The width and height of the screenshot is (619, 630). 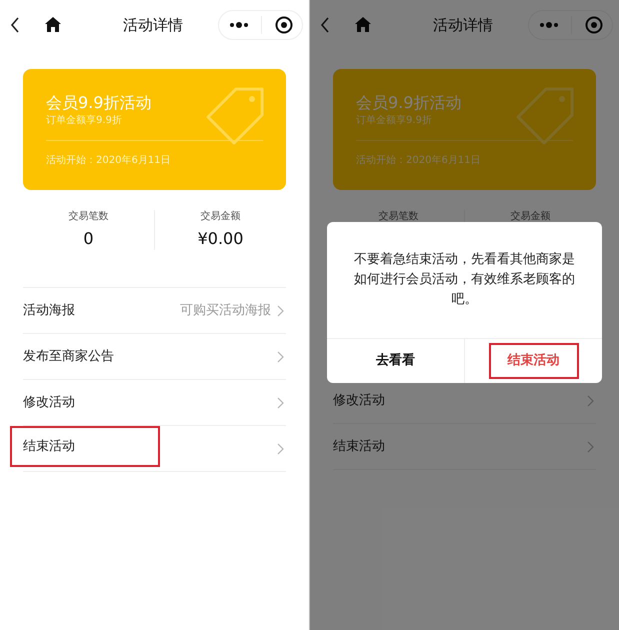 What do you see at coordinates (260, 25) in the screenshot?
I see `capsule-menu` at bounding box center [260, 25].